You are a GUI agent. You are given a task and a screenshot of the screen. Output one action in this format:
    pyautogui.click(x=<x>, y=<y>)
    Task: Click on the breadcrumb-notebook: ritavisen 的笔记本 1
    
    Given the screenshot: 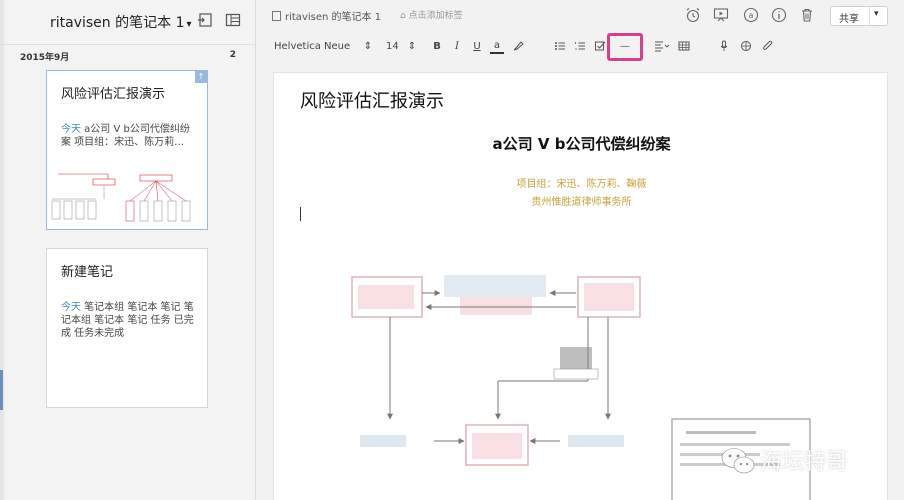 What is the action you would take?
    pyautogui.click(x=333, y=17)
    